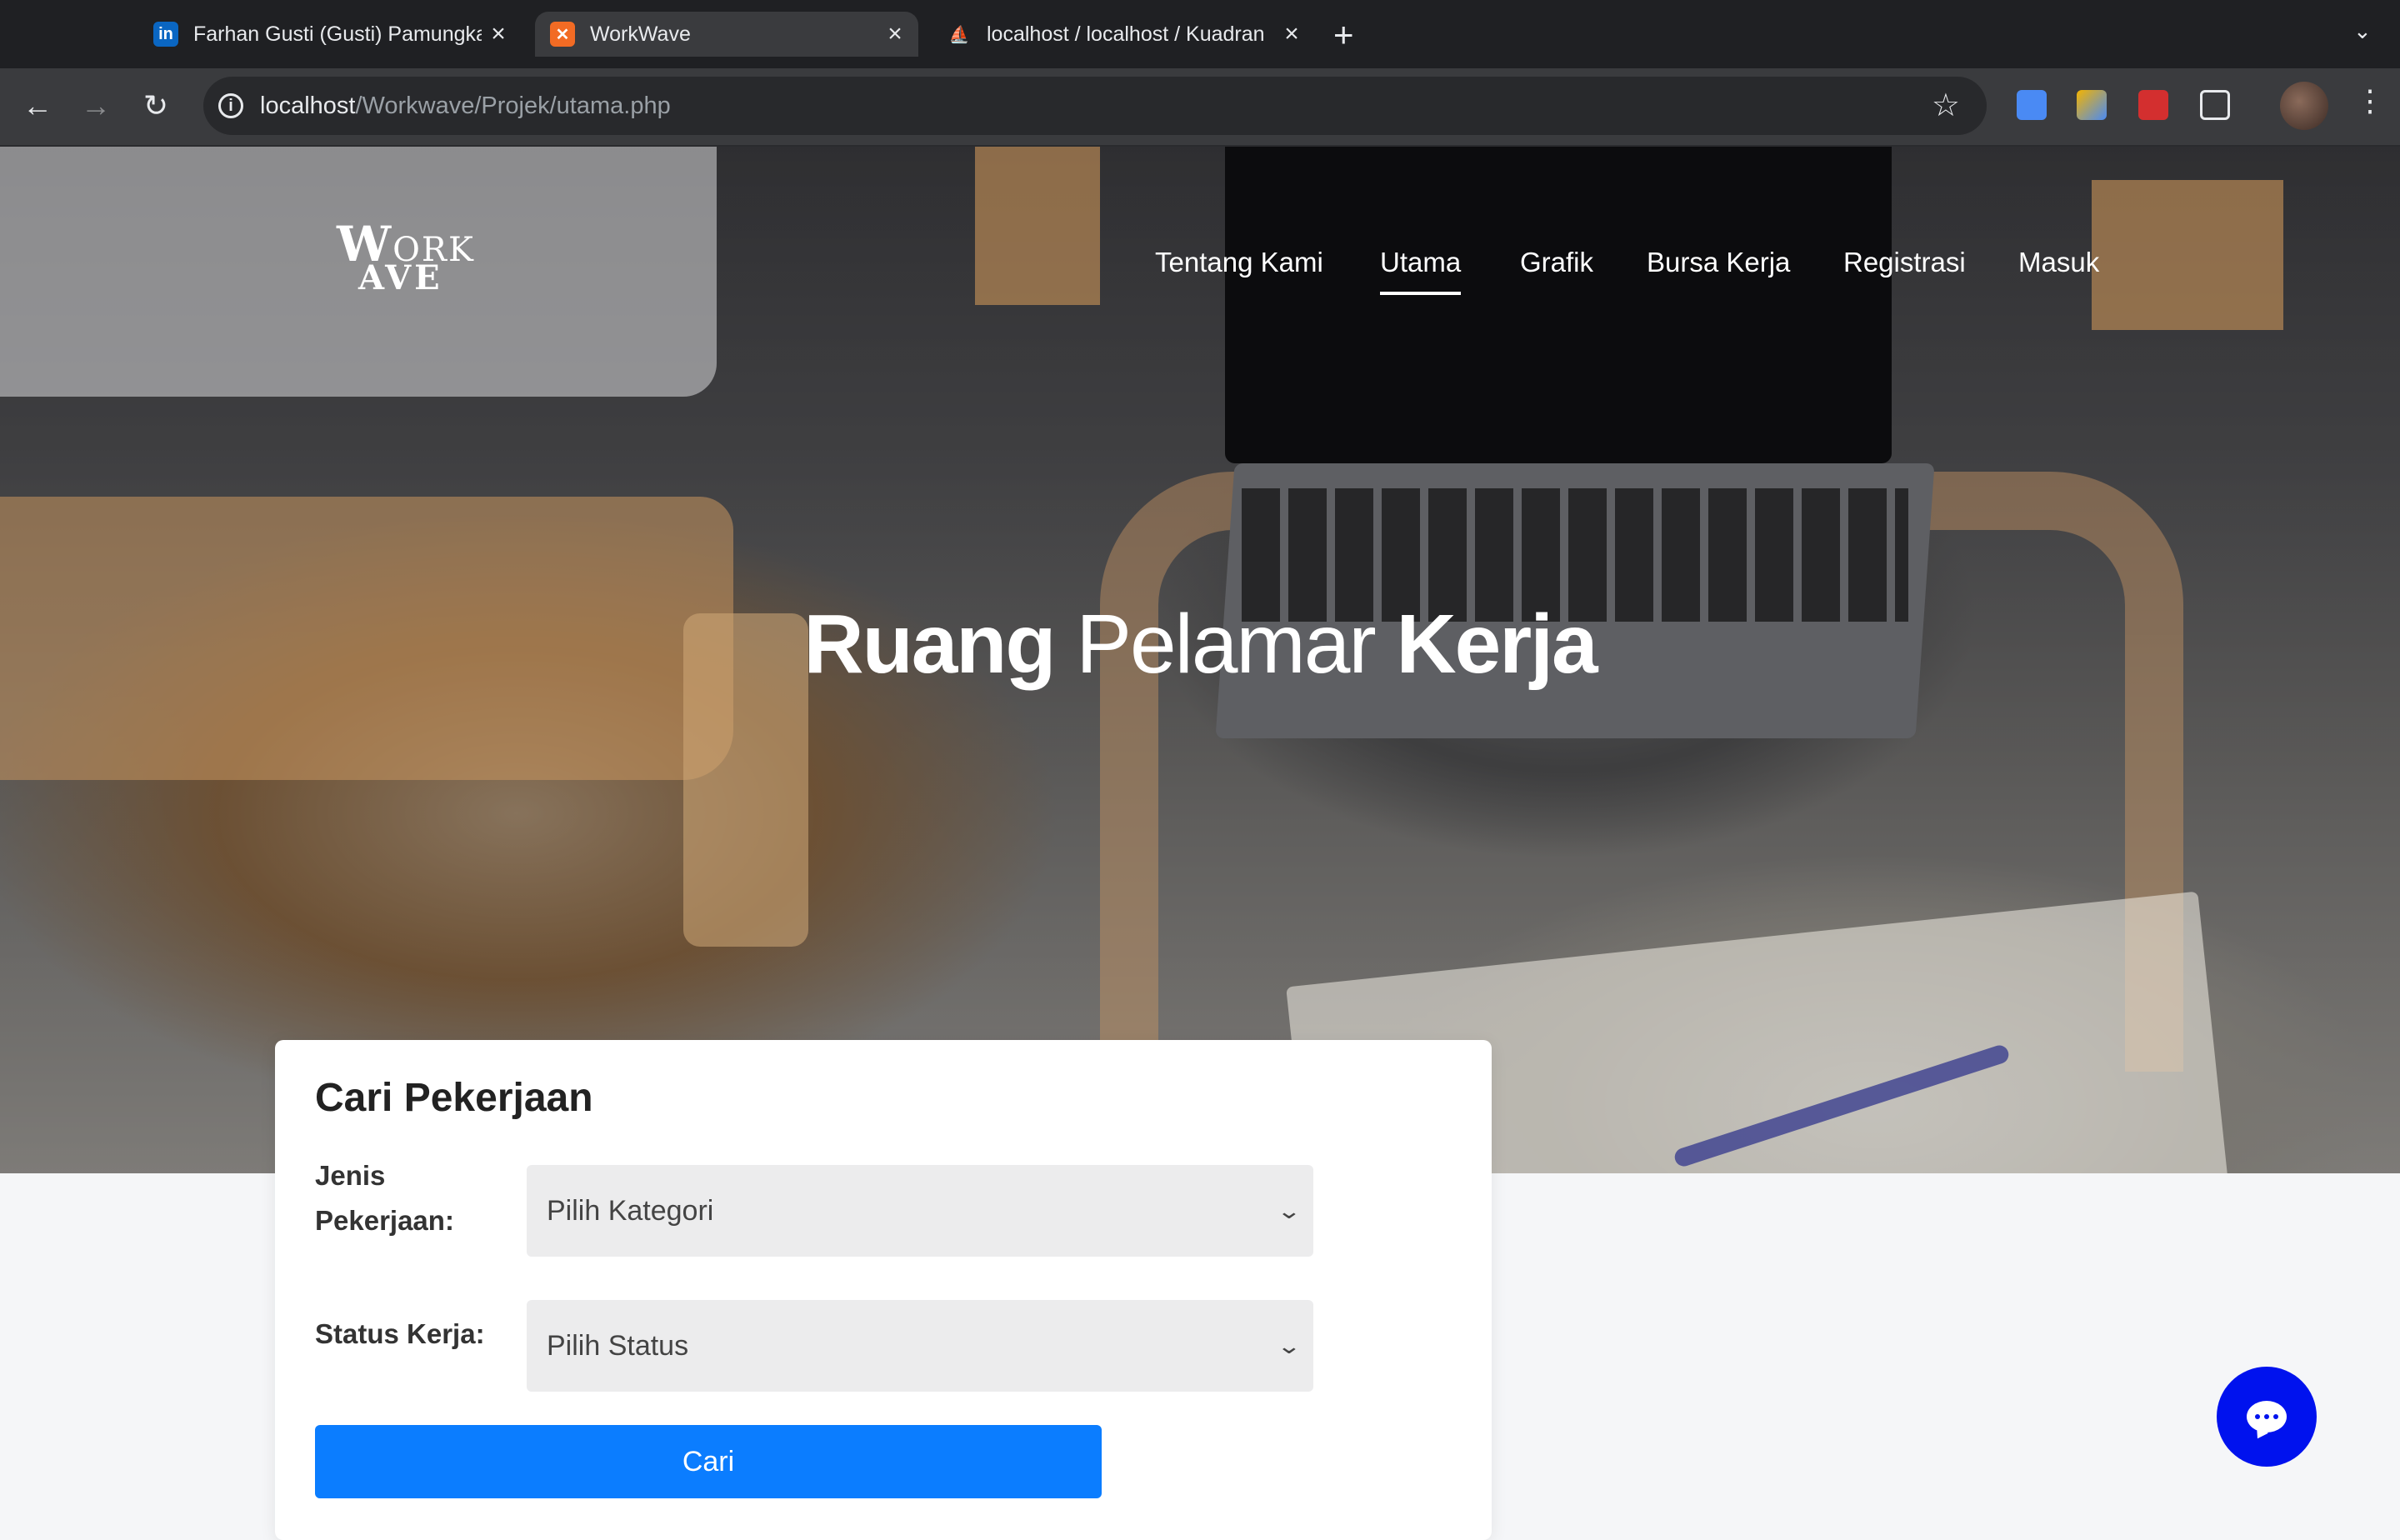  I want to click on search-button: Cari, so click(708, 1461).